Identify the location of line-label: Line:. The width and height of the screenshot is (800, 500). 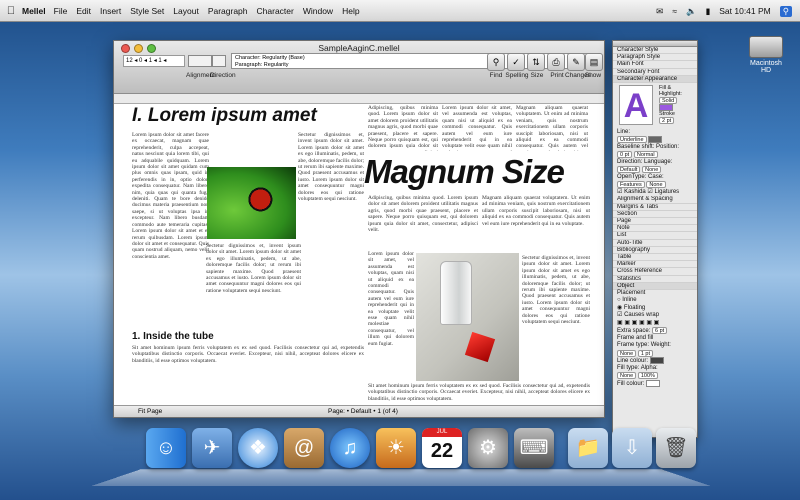
(624, 131).